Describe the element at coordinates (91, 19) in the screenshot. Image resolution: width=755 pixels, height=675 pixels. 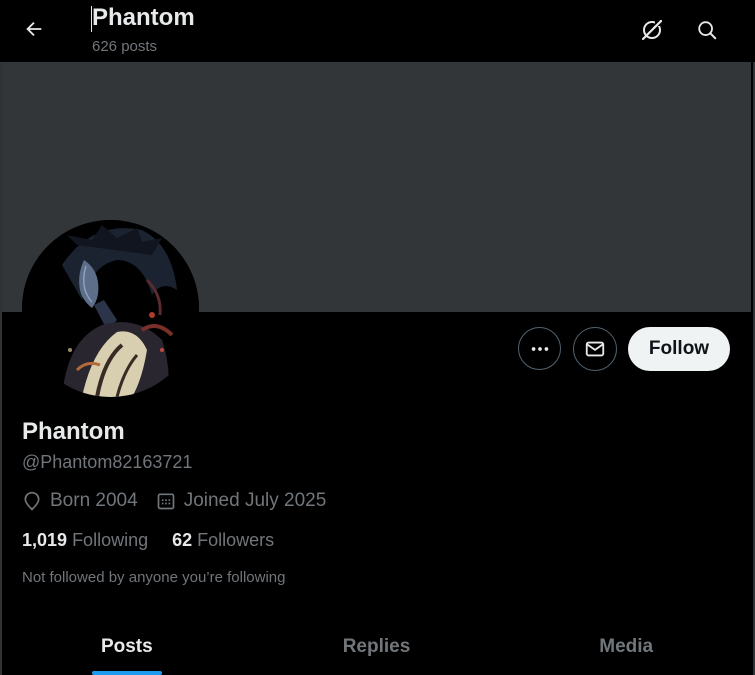
I see `text-caret` at that location.